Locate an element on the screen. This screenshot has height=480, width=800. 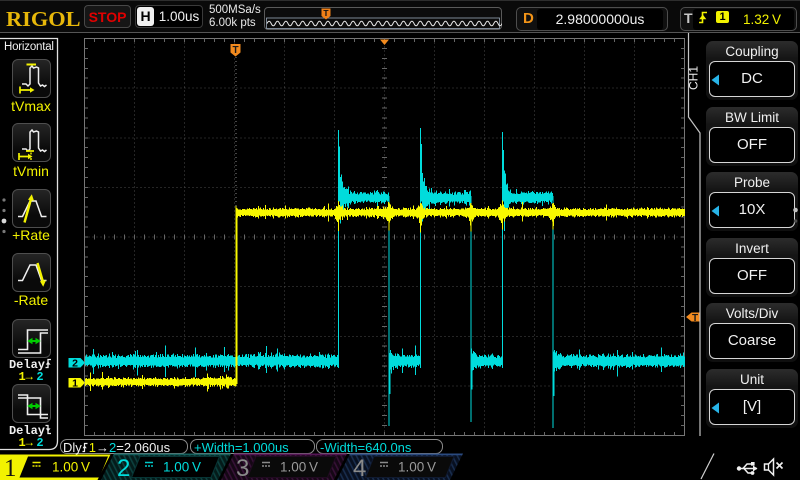
svg-text: CH1 is located at coordinates (694, 78).